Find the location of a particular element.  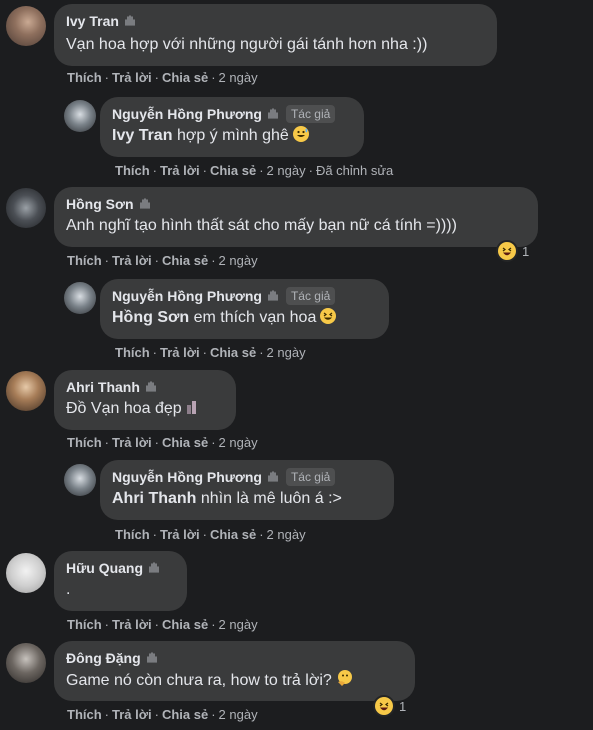

mention: Ivy Tran is located at coordinates (142, 135).